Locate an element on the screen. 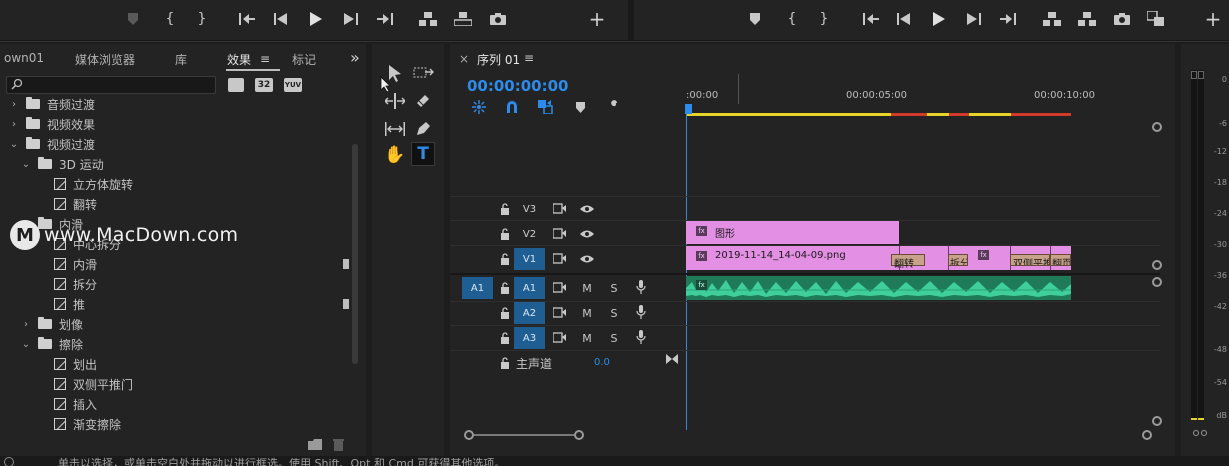 The width and height of the screenshot is (1229, 466). transition-clip-flip: 翻转 is located at coordinates (908, 262).